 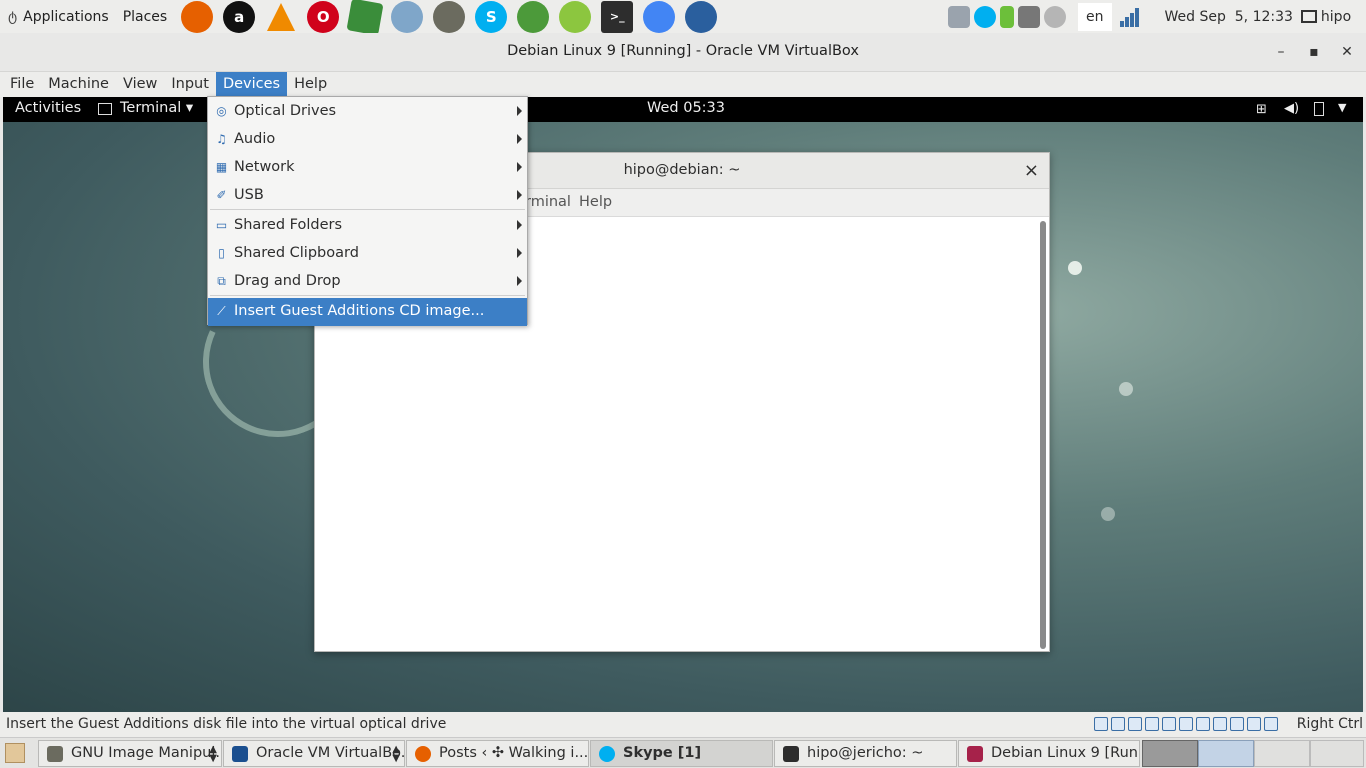 What do you see at coordinates (791, 754) in the screenshot?
I see `terminal-icon` at bounding box center [791, 754].